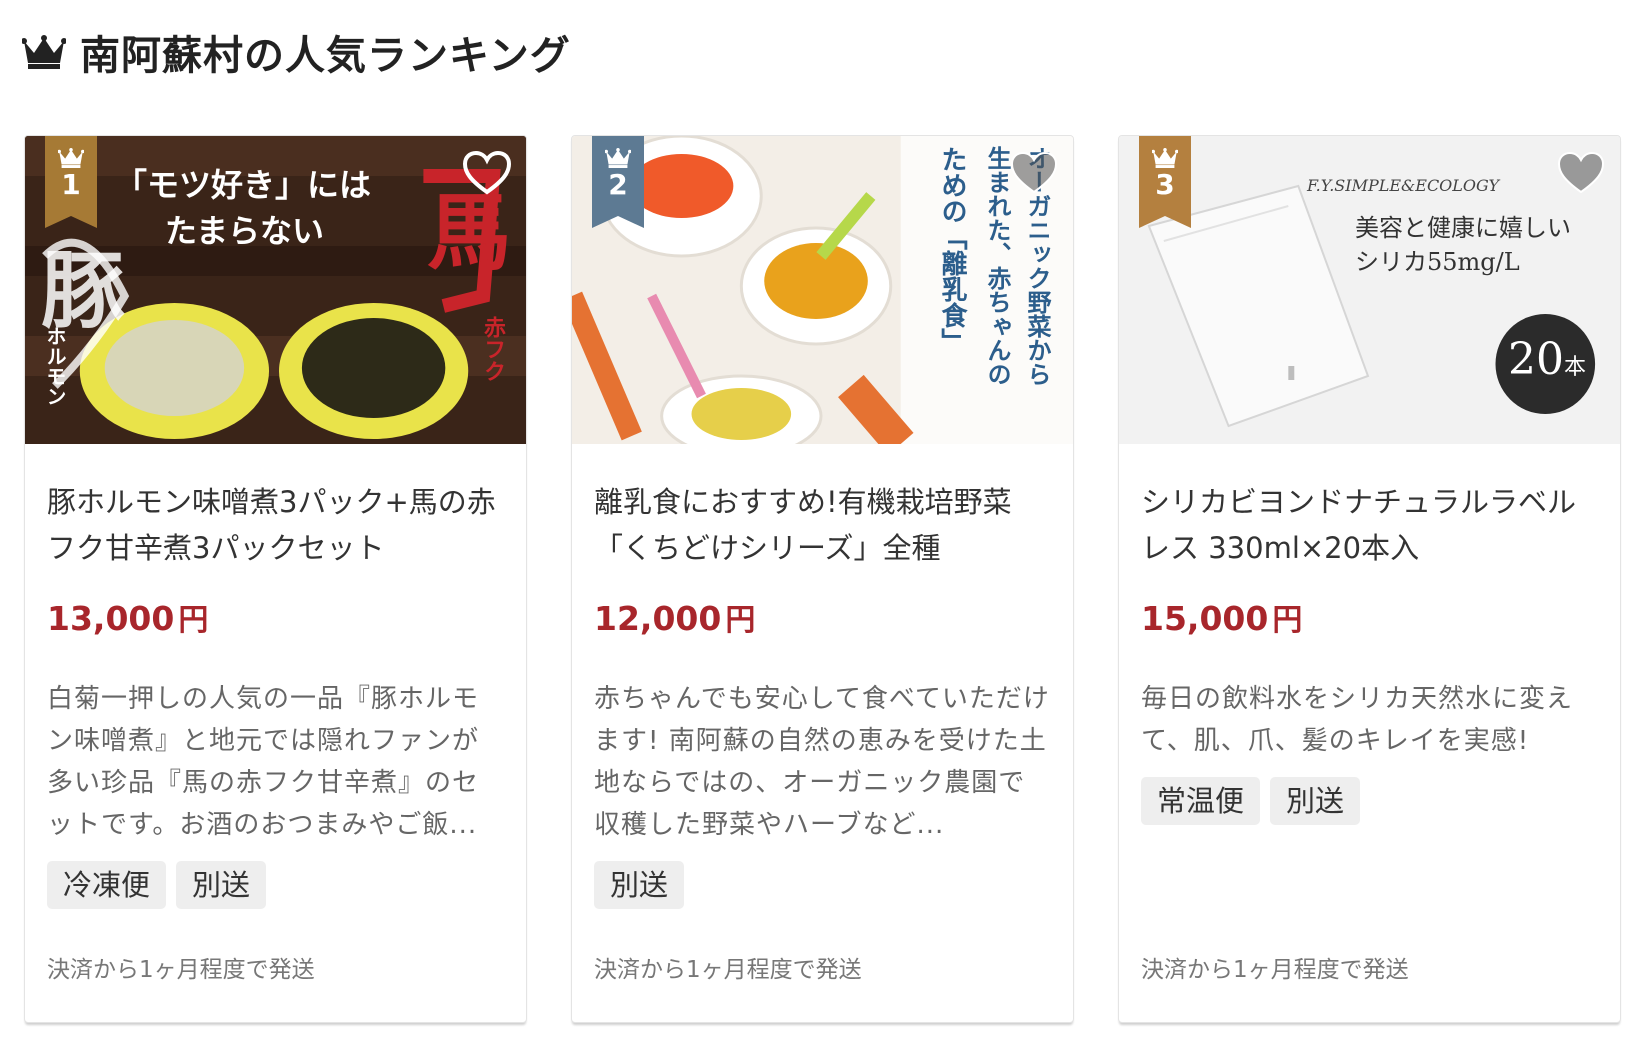  I want to click on shipping-tags: 冷凍便 別送, so click(275, 885).